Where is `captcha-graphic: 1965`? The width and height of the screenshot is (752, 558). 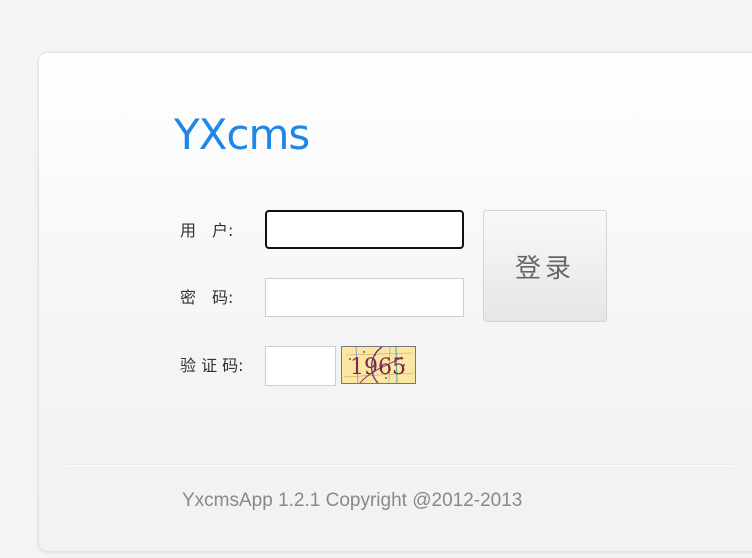
captcha-graphic: 1965 is located at coordinates (379, 365).